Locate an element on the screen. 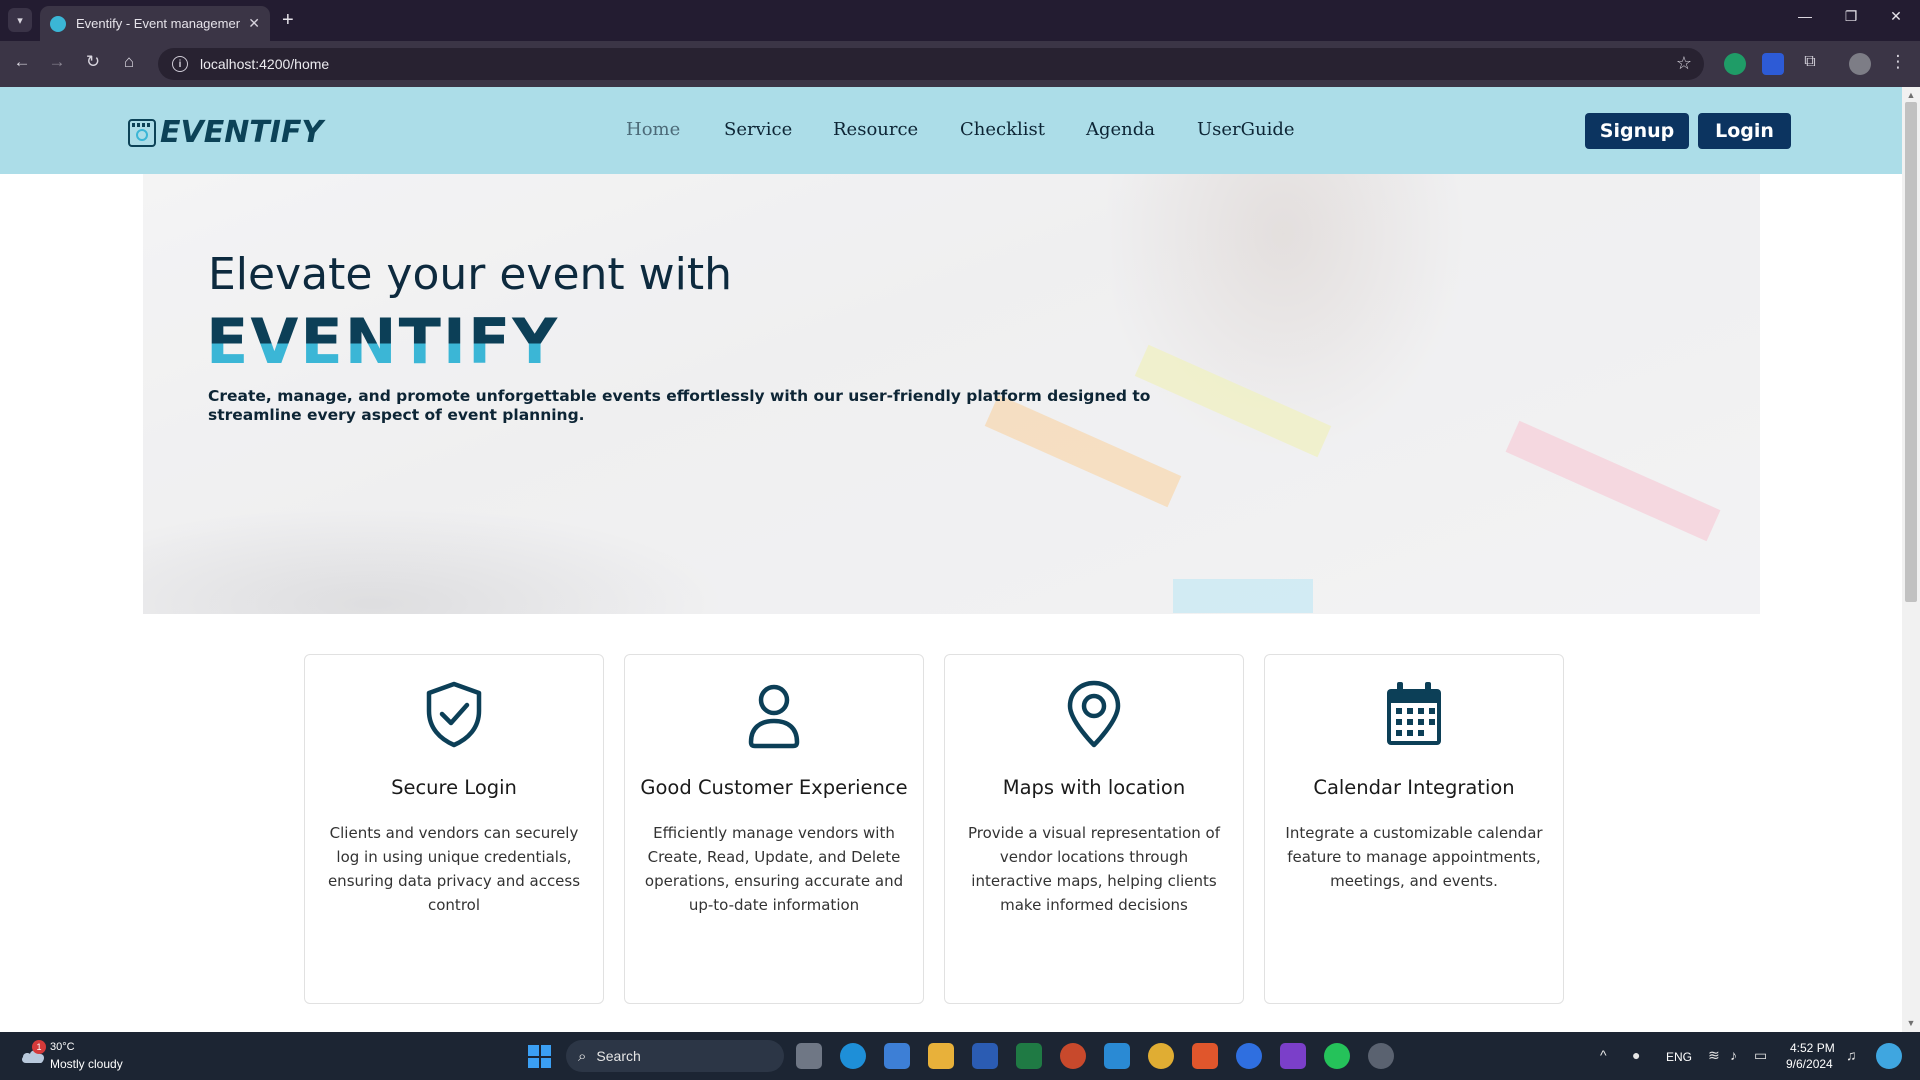 Image resolution: width=1920 pixels, height=1080 pixels. file-explorer-icon is located at coordinates (941, 1056).